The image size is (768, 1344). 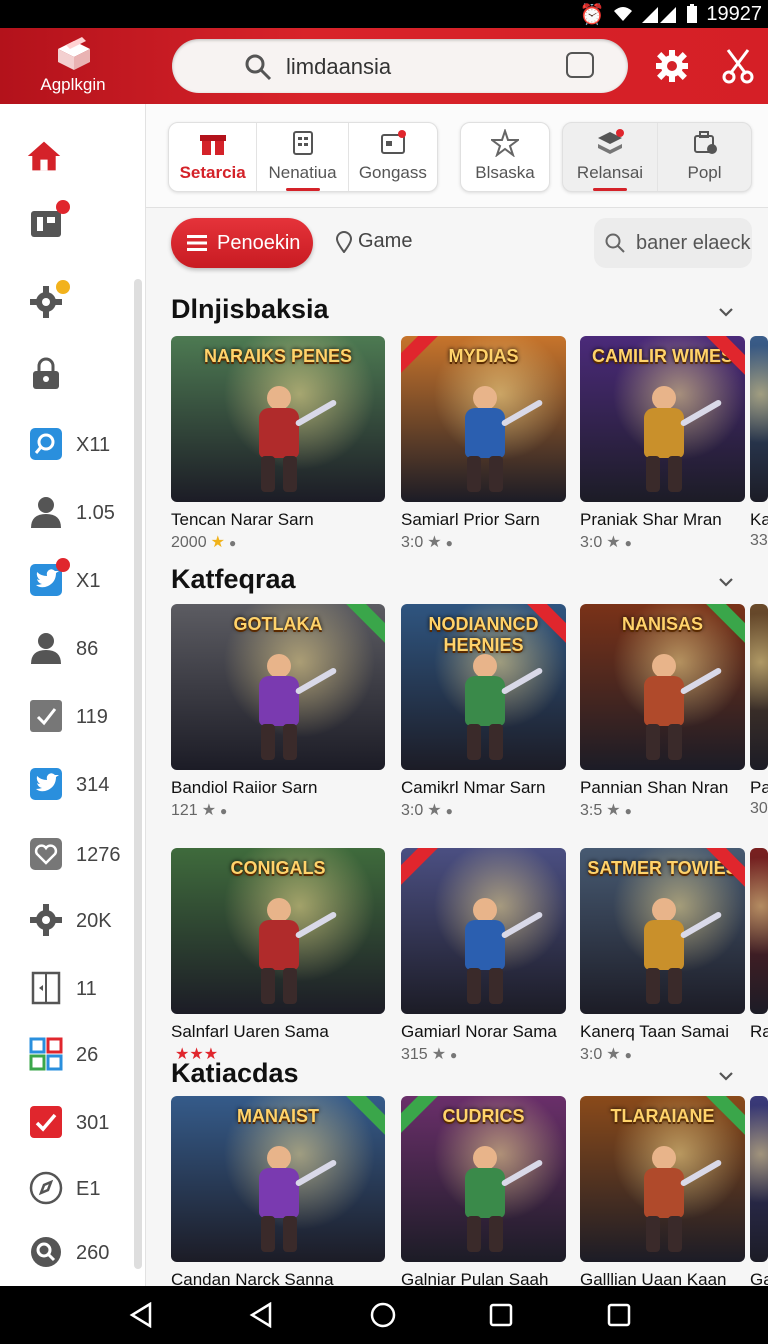 What do you see at coordinates (610, 157) in the screenshot?
I see `tab-relansai: Relansai` at bounding box center [610, 157].